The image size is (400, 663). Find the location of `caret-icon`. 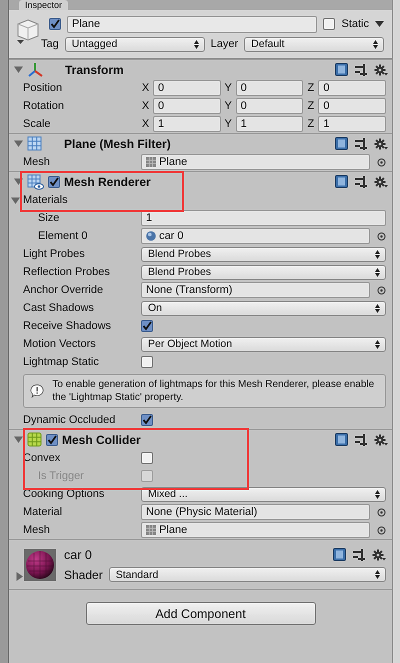

caret-icon is located at coordinates (379, 24).